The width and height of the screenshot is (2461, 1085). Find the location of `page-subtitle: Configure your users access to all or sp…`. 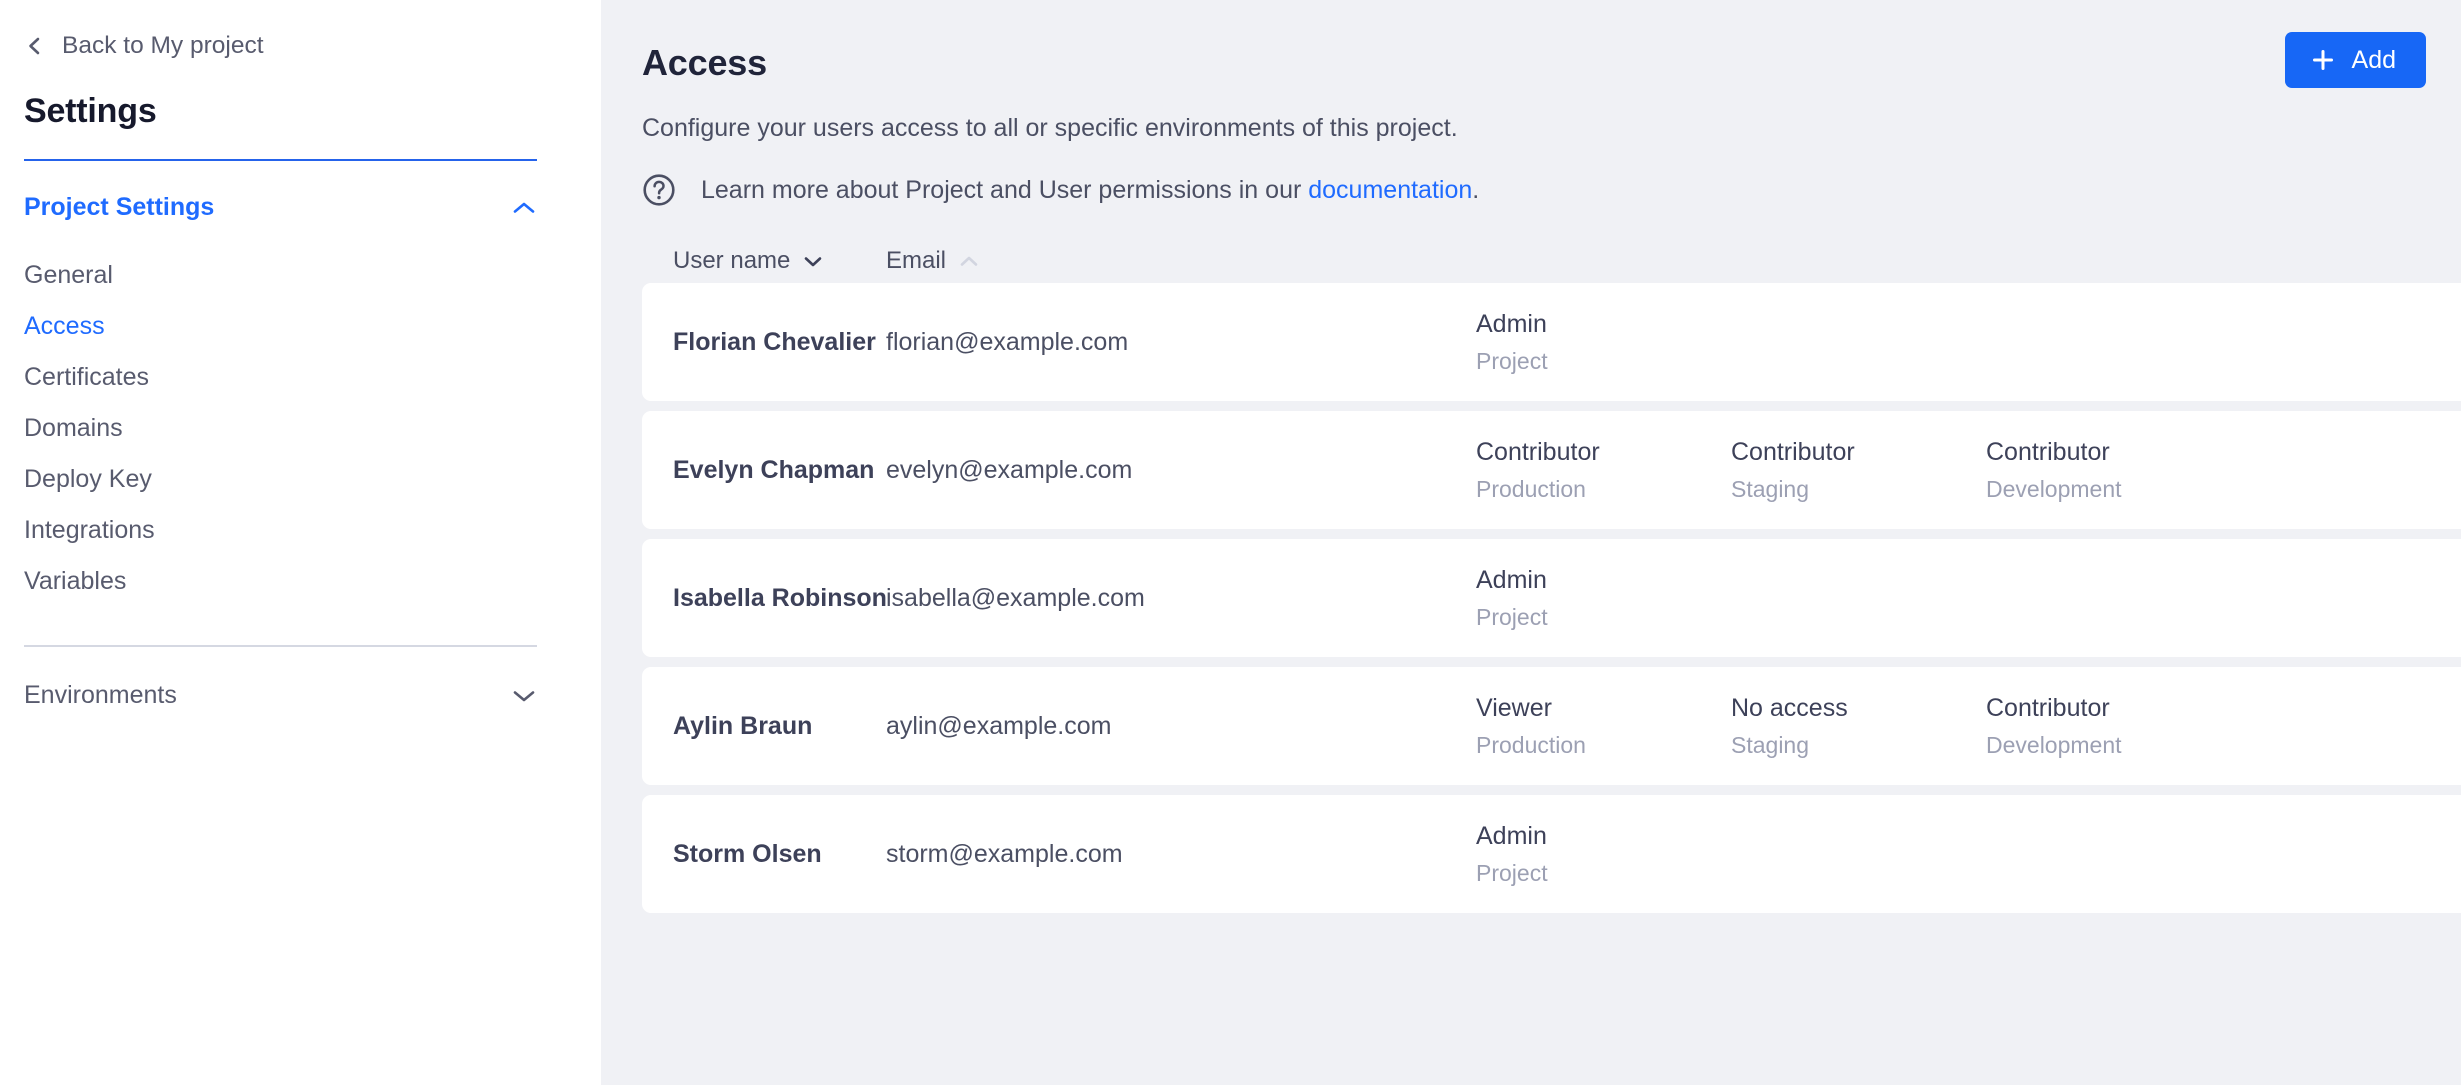

page-subtitle: Configure your users access to all or sp… is located at coordinates (1050, 128).